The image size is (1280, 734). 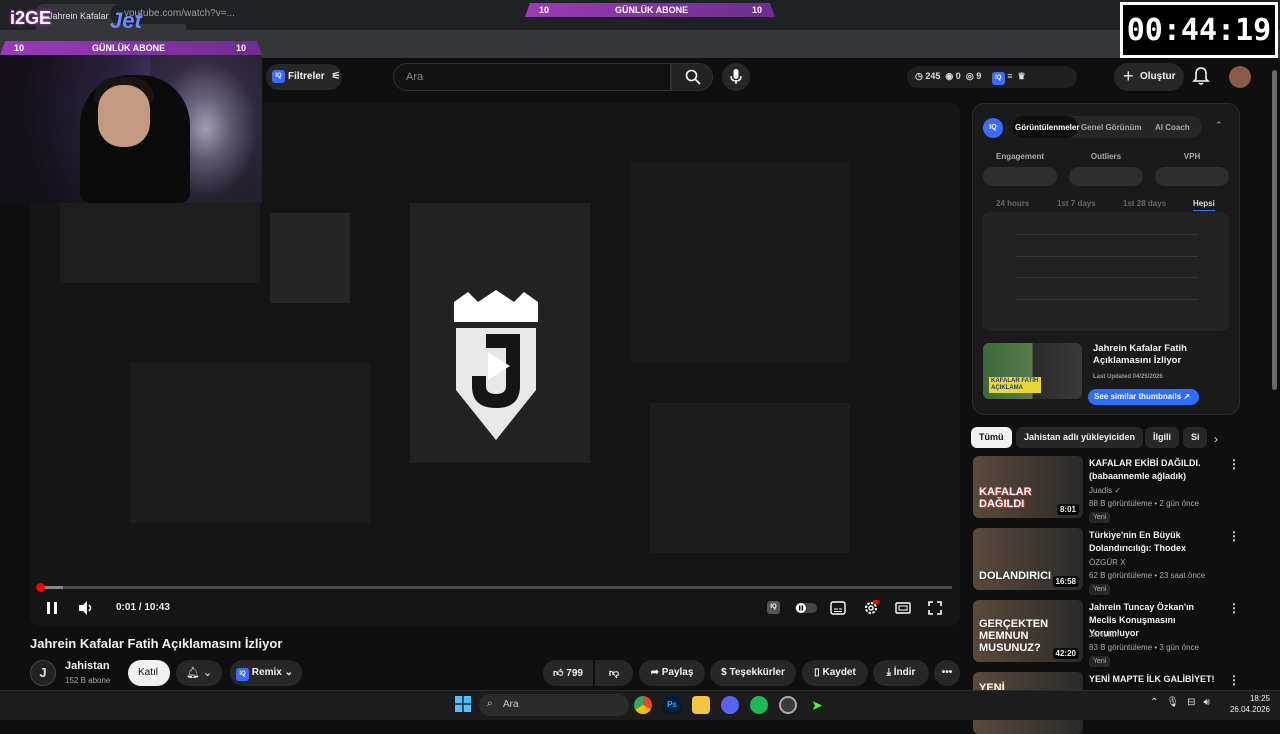 What do you see at coordinates (40, 587) in the screenshot?
I see `progress-scrubber` at bounding box center [40, 587].